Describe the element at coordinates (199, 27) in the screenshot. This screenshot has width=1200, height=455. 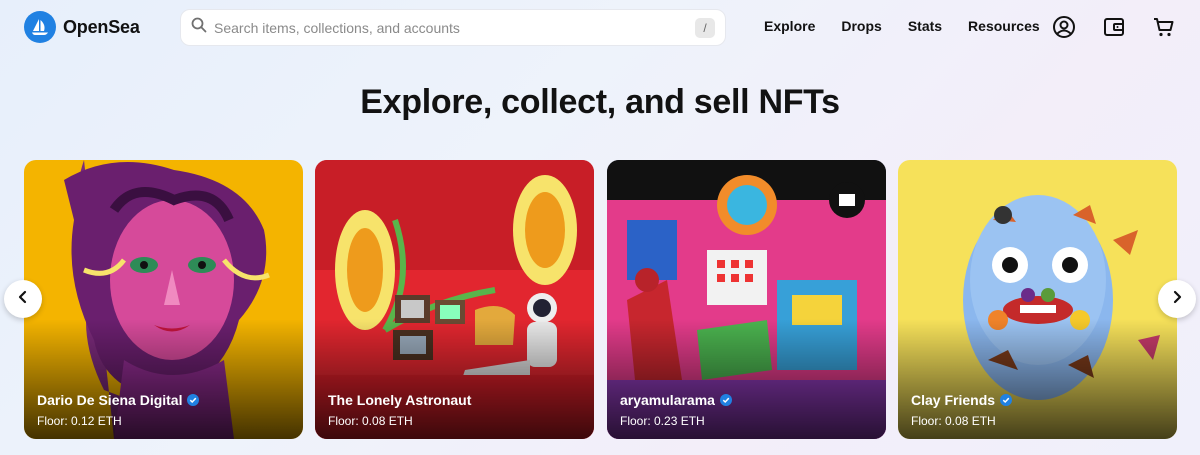
I see `search-icon` at that location.